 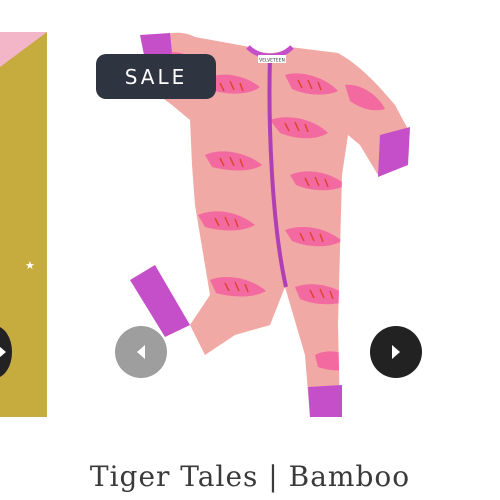 I want to click on adjacent-card-pattern, so click(x=23, y=49).